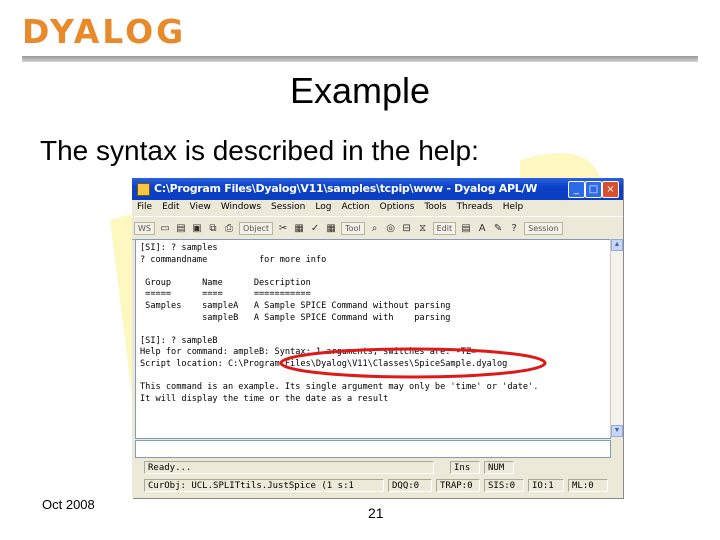 This screenshot has width=720, height=540. I want to click on menu-log: Log, so click(323, 208).